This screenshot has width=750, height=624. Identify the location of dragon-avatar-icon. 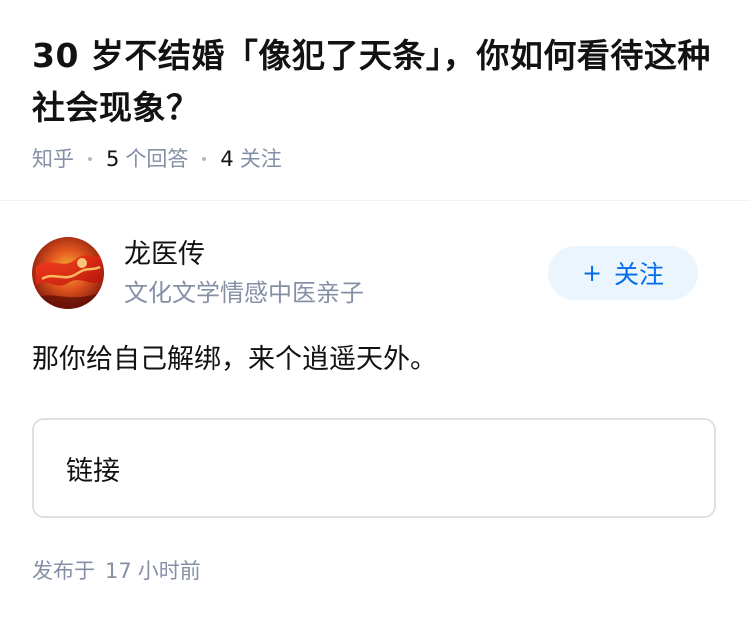
(68, 273).